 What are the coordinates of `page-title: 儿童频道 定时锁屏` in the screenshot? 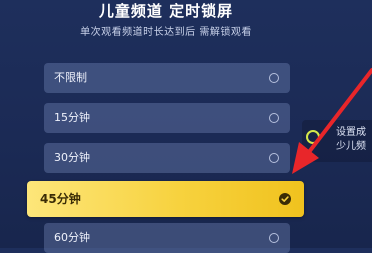 It's located at (166, 11).